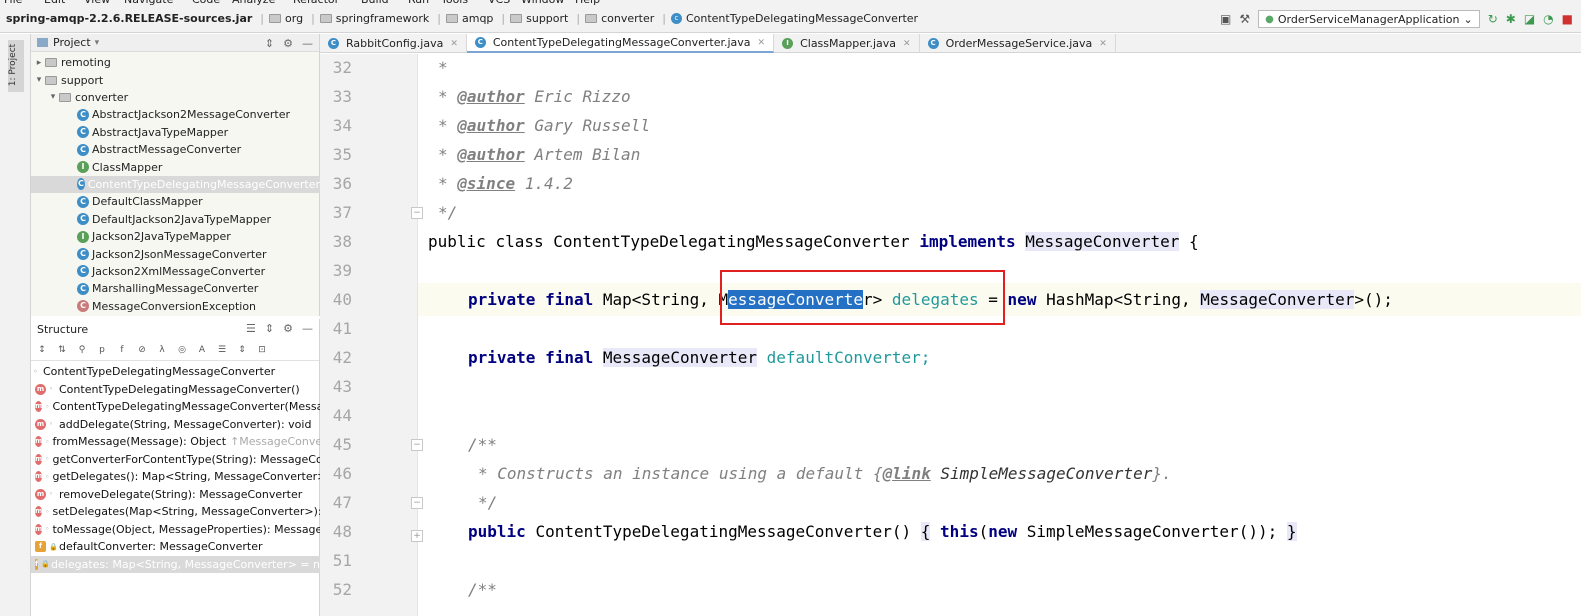 This screenshot has width=1581, height=616. I want to click on tree-item: ▸ remoting, so click(175, 62).